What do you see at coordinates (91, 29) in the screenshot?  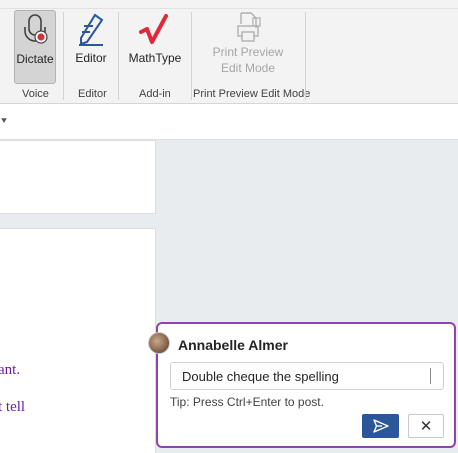 I see `editor-pen-icon` at bounding box center [91, 29].